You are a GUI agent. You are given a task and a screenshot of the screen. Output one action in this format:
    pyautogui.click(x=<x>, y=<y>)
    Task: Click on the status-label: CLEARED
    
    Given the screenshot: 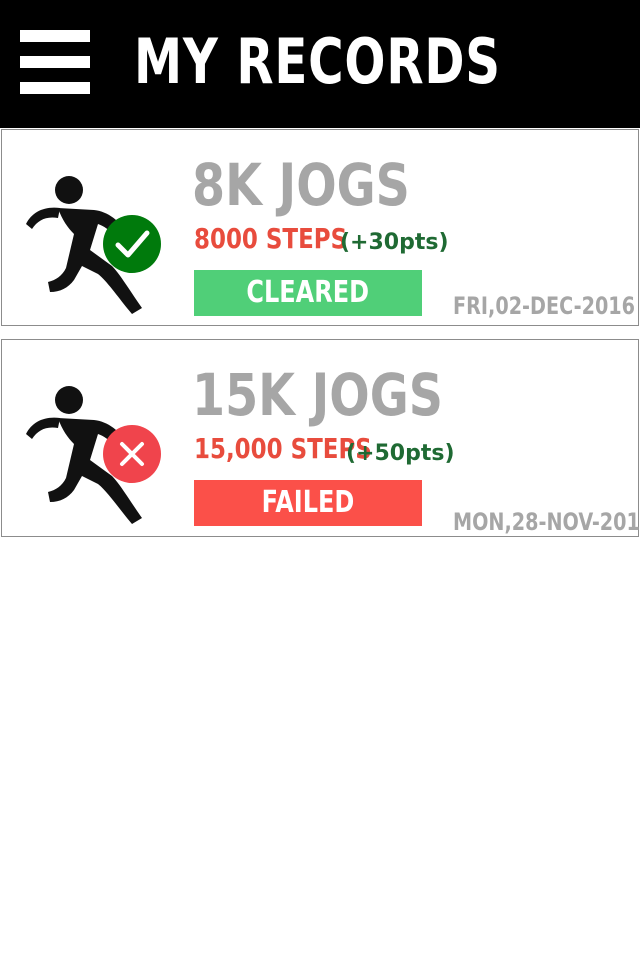 What is the action you would take?
    pyautogui.click(x=308, y=292)
    